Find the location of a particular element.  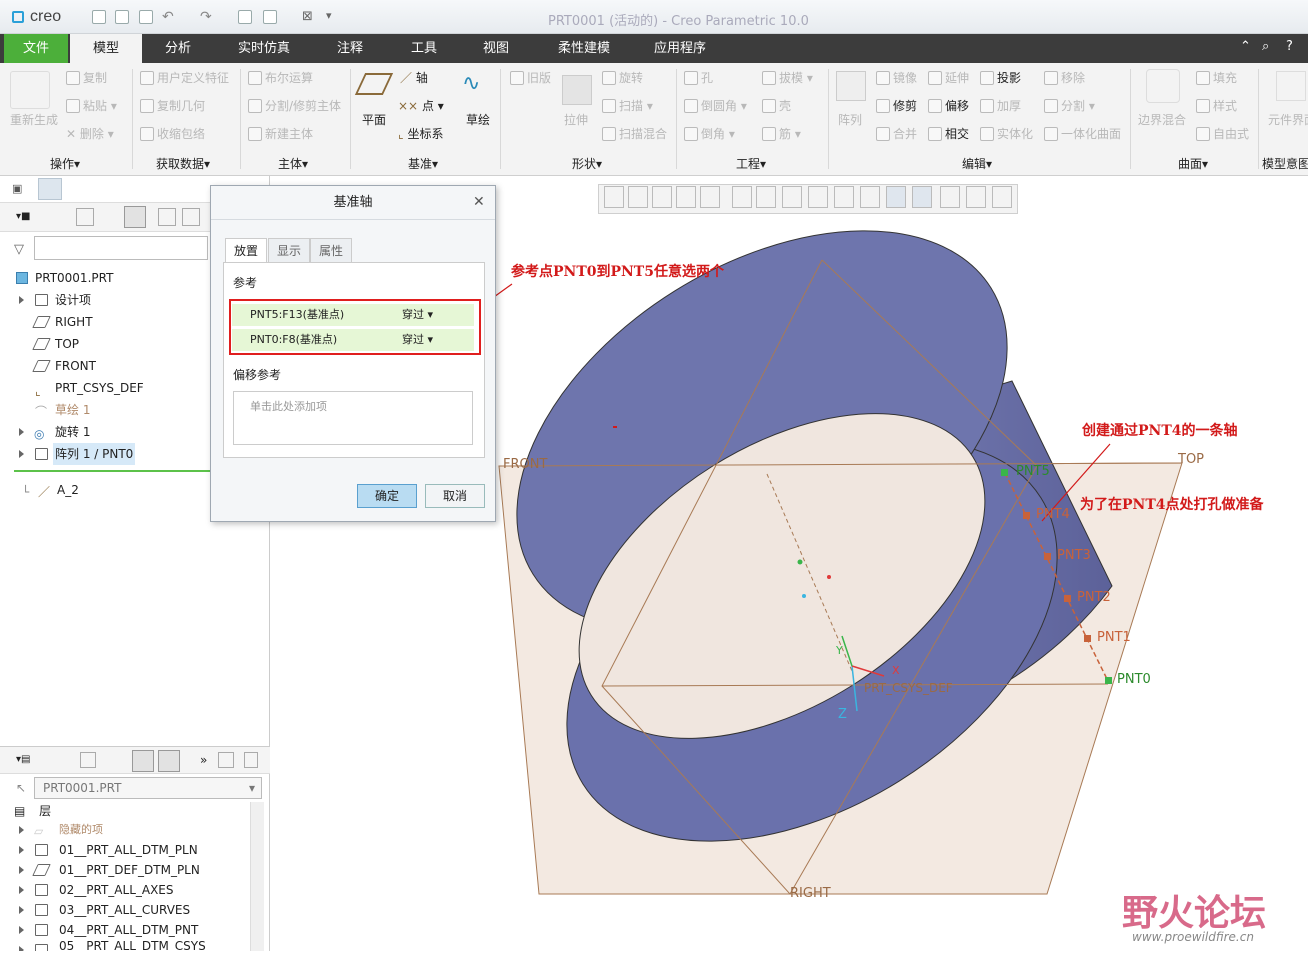

windows-icon is located at coordinates (270, 17).